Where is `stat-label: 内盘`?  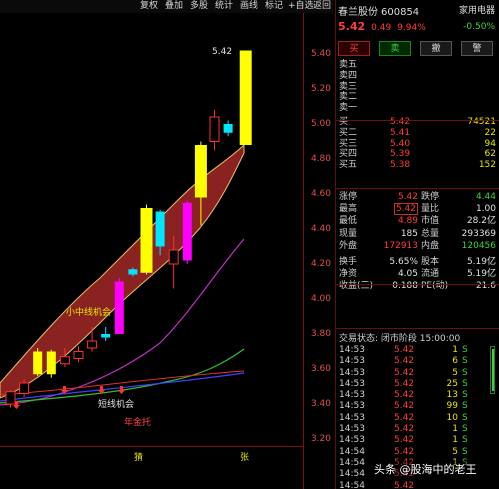 stat-label: 内盘 is located at coordinates (430, 245).